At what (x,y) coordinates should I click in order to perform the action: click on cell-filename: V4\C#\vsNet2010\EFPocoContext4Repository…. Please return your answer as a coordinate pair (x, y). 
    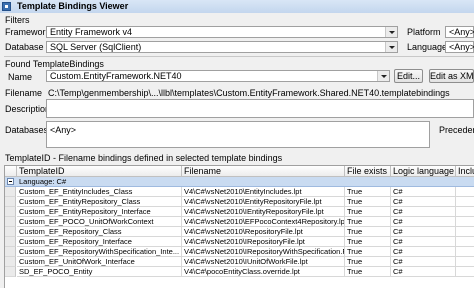
    Looking at the image, I should click on (263, 222).